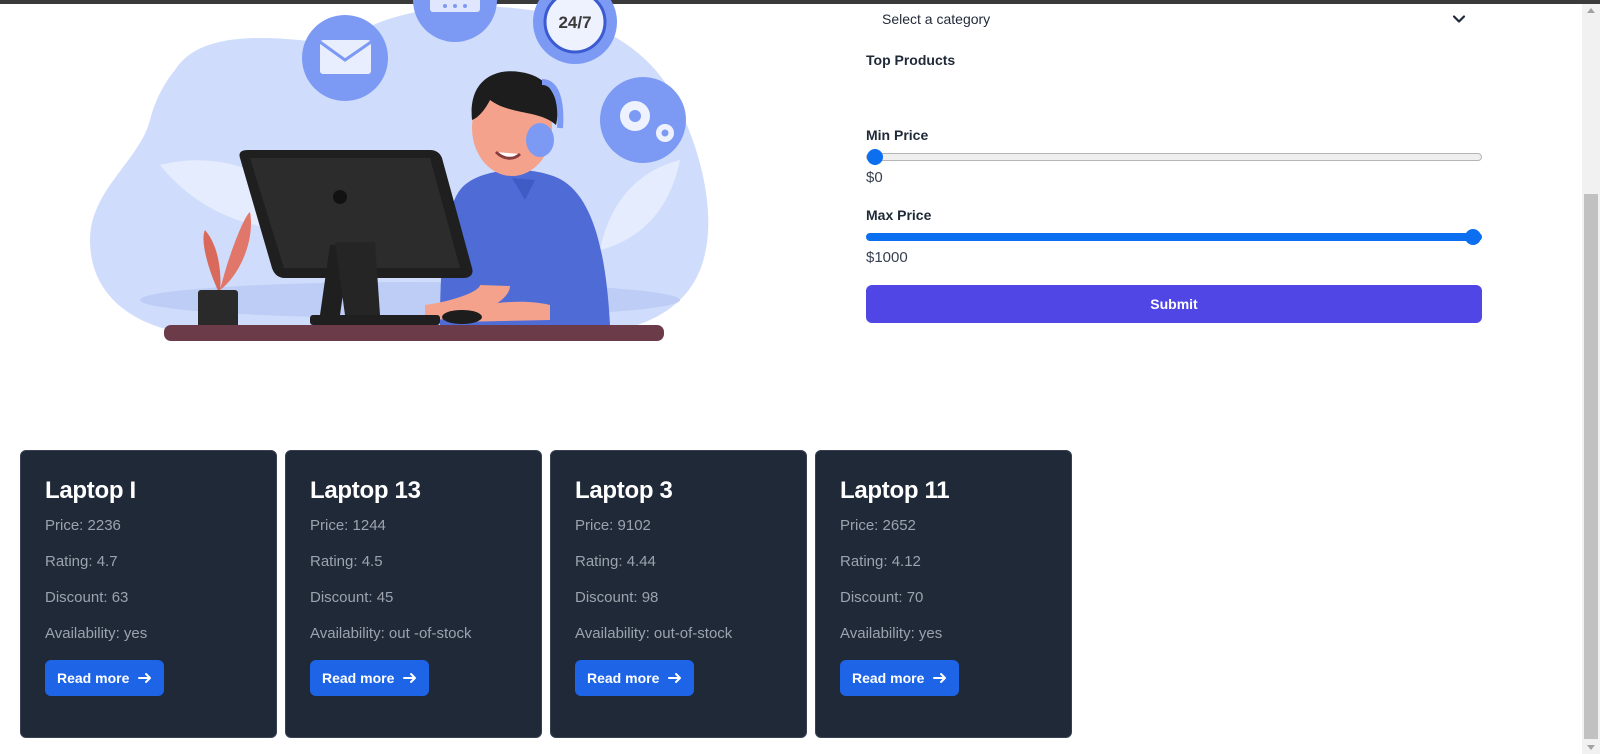 This screenshot has width=1600, height=754. I want to click on product-price: Price: 1244, so click(348, 525).